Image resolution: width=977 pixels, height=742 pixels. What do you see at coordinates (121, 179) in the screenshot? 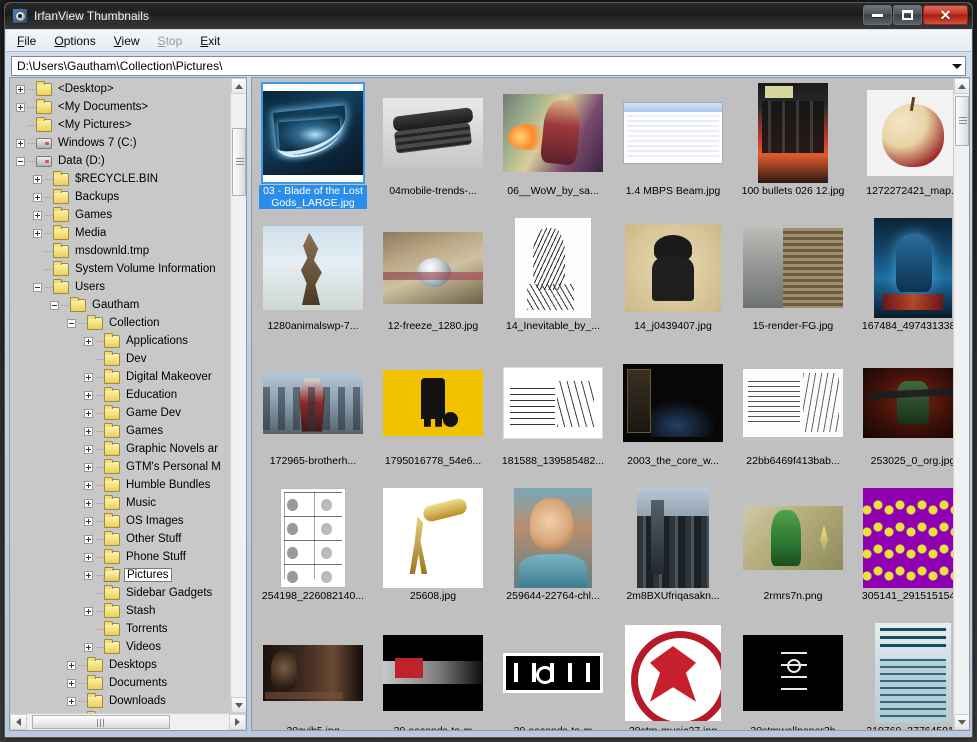
I see `tree-item-recycle-bin: $RECYCLE.BIN` at bounding box center [121, 179].